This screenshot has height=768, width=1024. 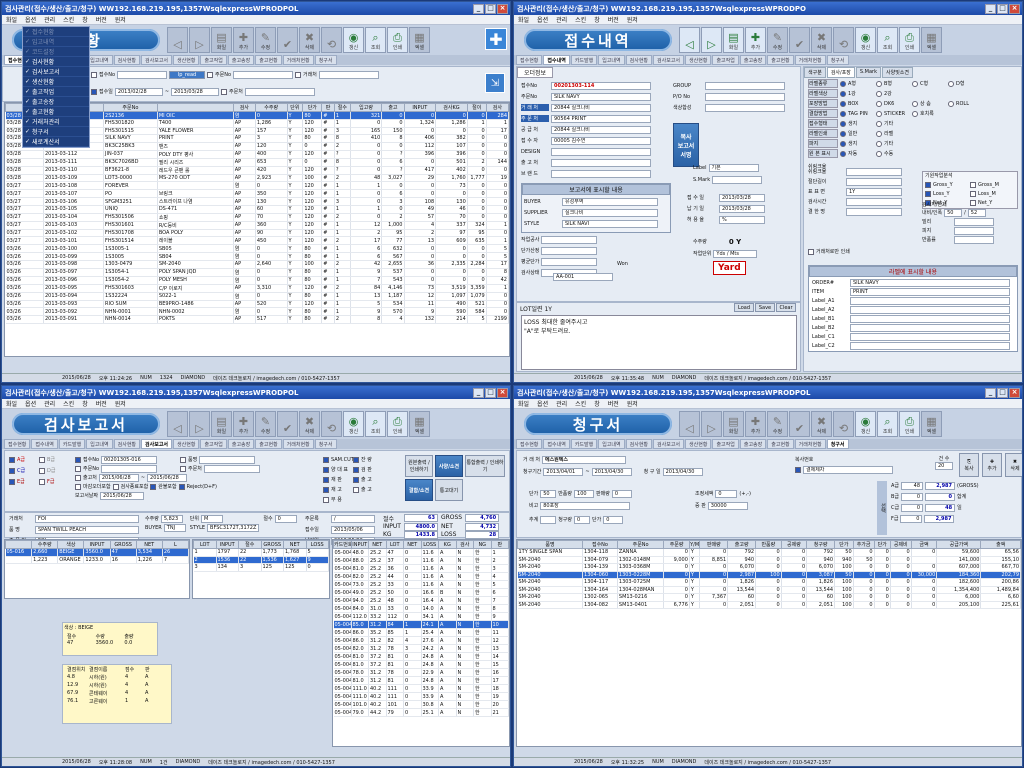 I want to click on toolbar-button-11: ▦ 엑셀, so click(x=419, y=40).